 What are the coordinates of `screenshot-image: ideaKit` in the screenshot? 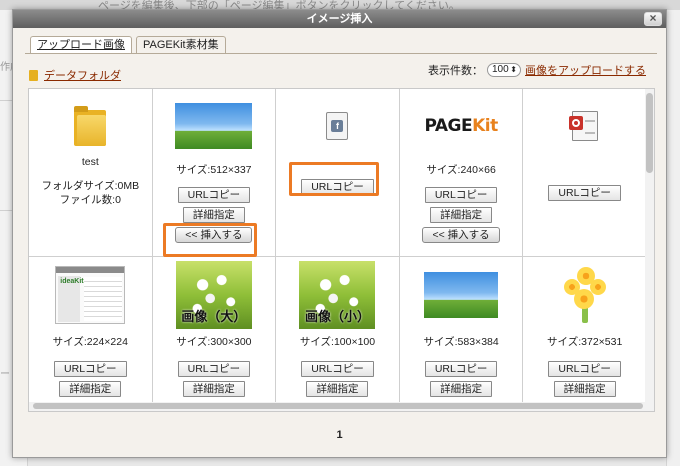 It's located at (90, 295).